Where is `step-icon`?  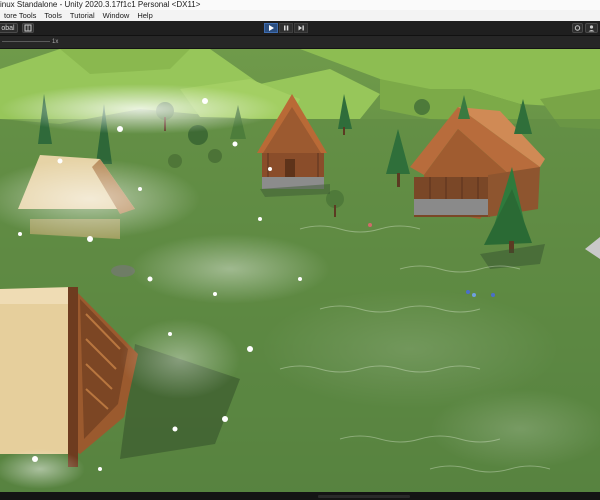
step-icon is located at coordinates (301, 28).